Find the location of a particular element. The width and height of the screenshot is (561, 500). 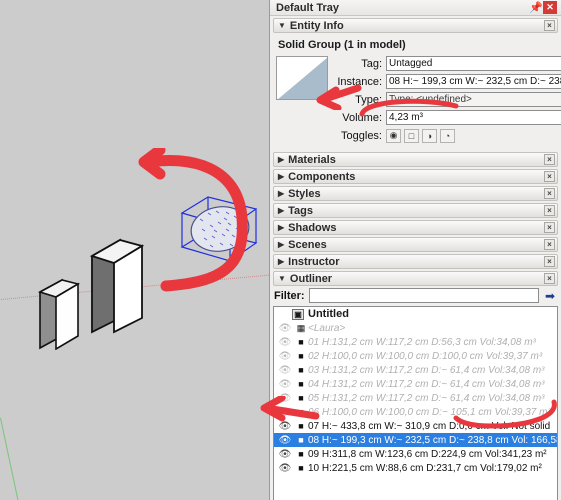

section-header-shadows: ▶ Shadows × is located at coordinates (415, 227).